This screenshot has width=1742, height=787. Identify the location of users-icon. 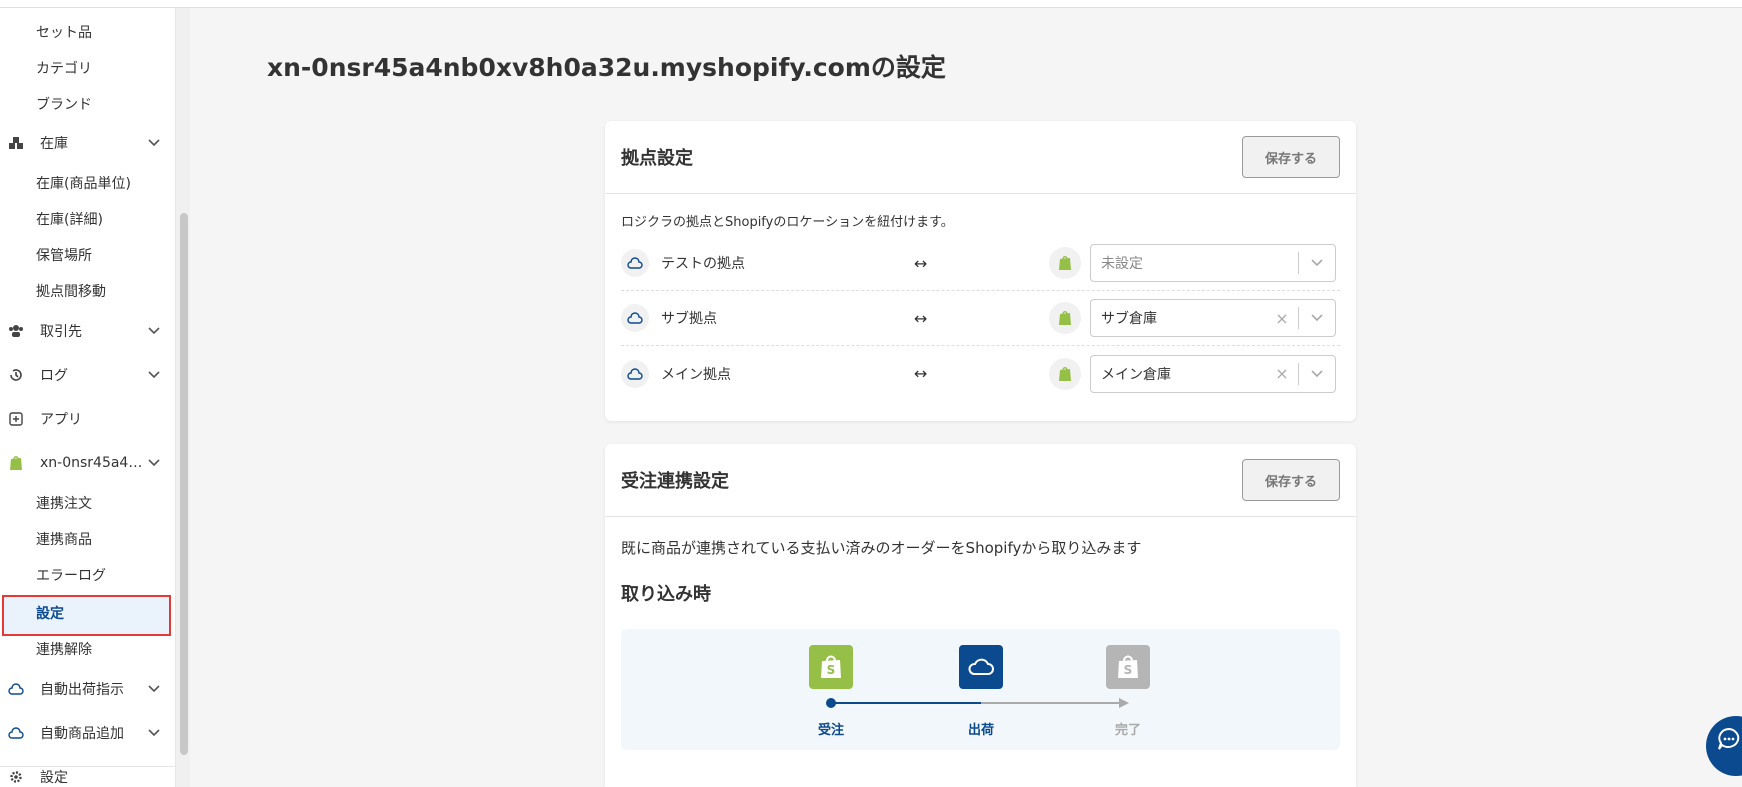
(16, 331).